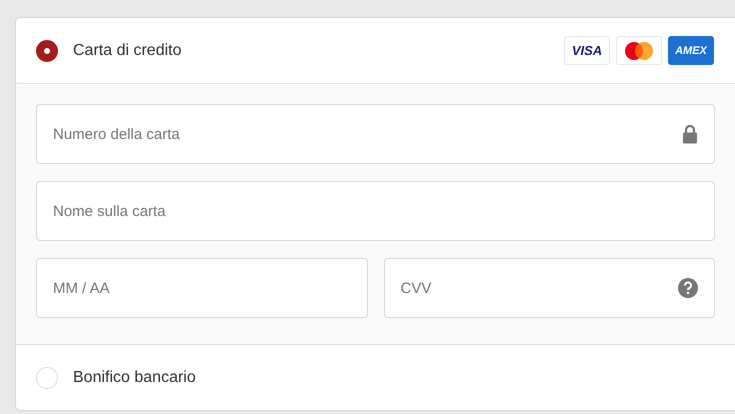 The image size is (735, 414). Describe the element at coordinates (202, 288) in the screenshot. I see `input-field: MM / AA` at that location.